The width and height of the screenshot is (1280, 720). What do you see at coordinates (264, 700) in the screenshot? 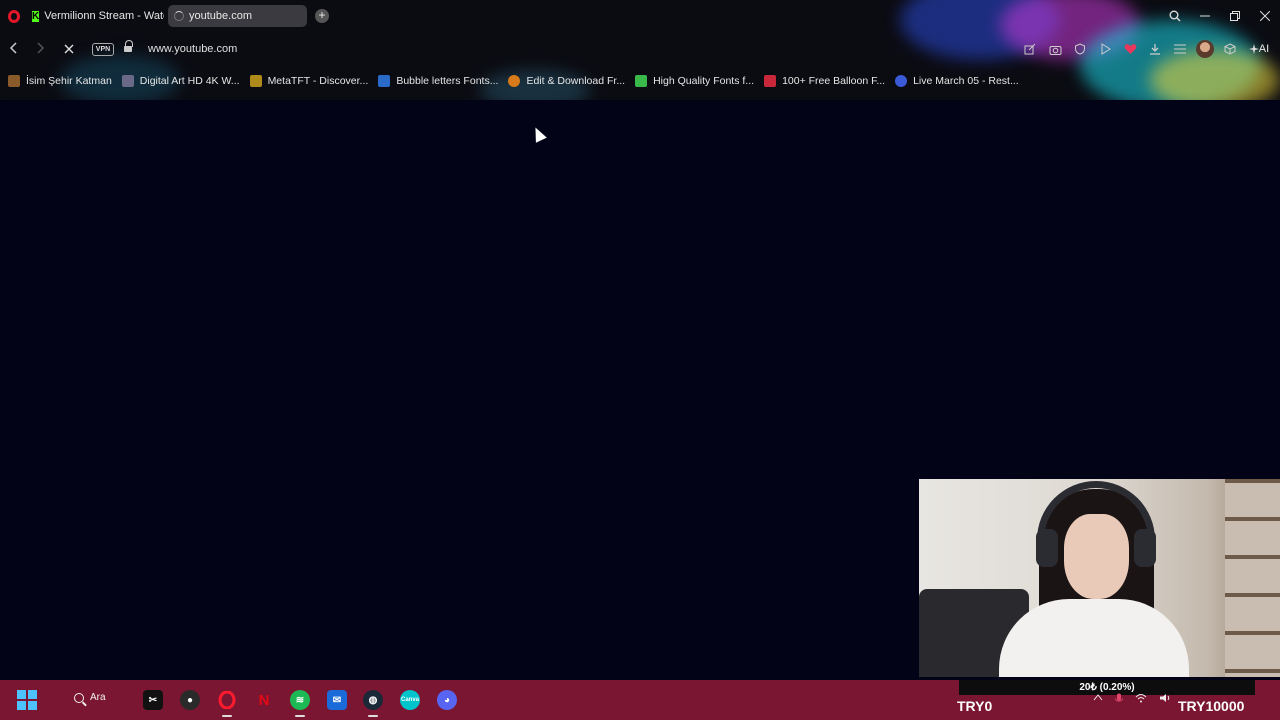
I see `netflix-icon: N` at bounding box center [264, 700].